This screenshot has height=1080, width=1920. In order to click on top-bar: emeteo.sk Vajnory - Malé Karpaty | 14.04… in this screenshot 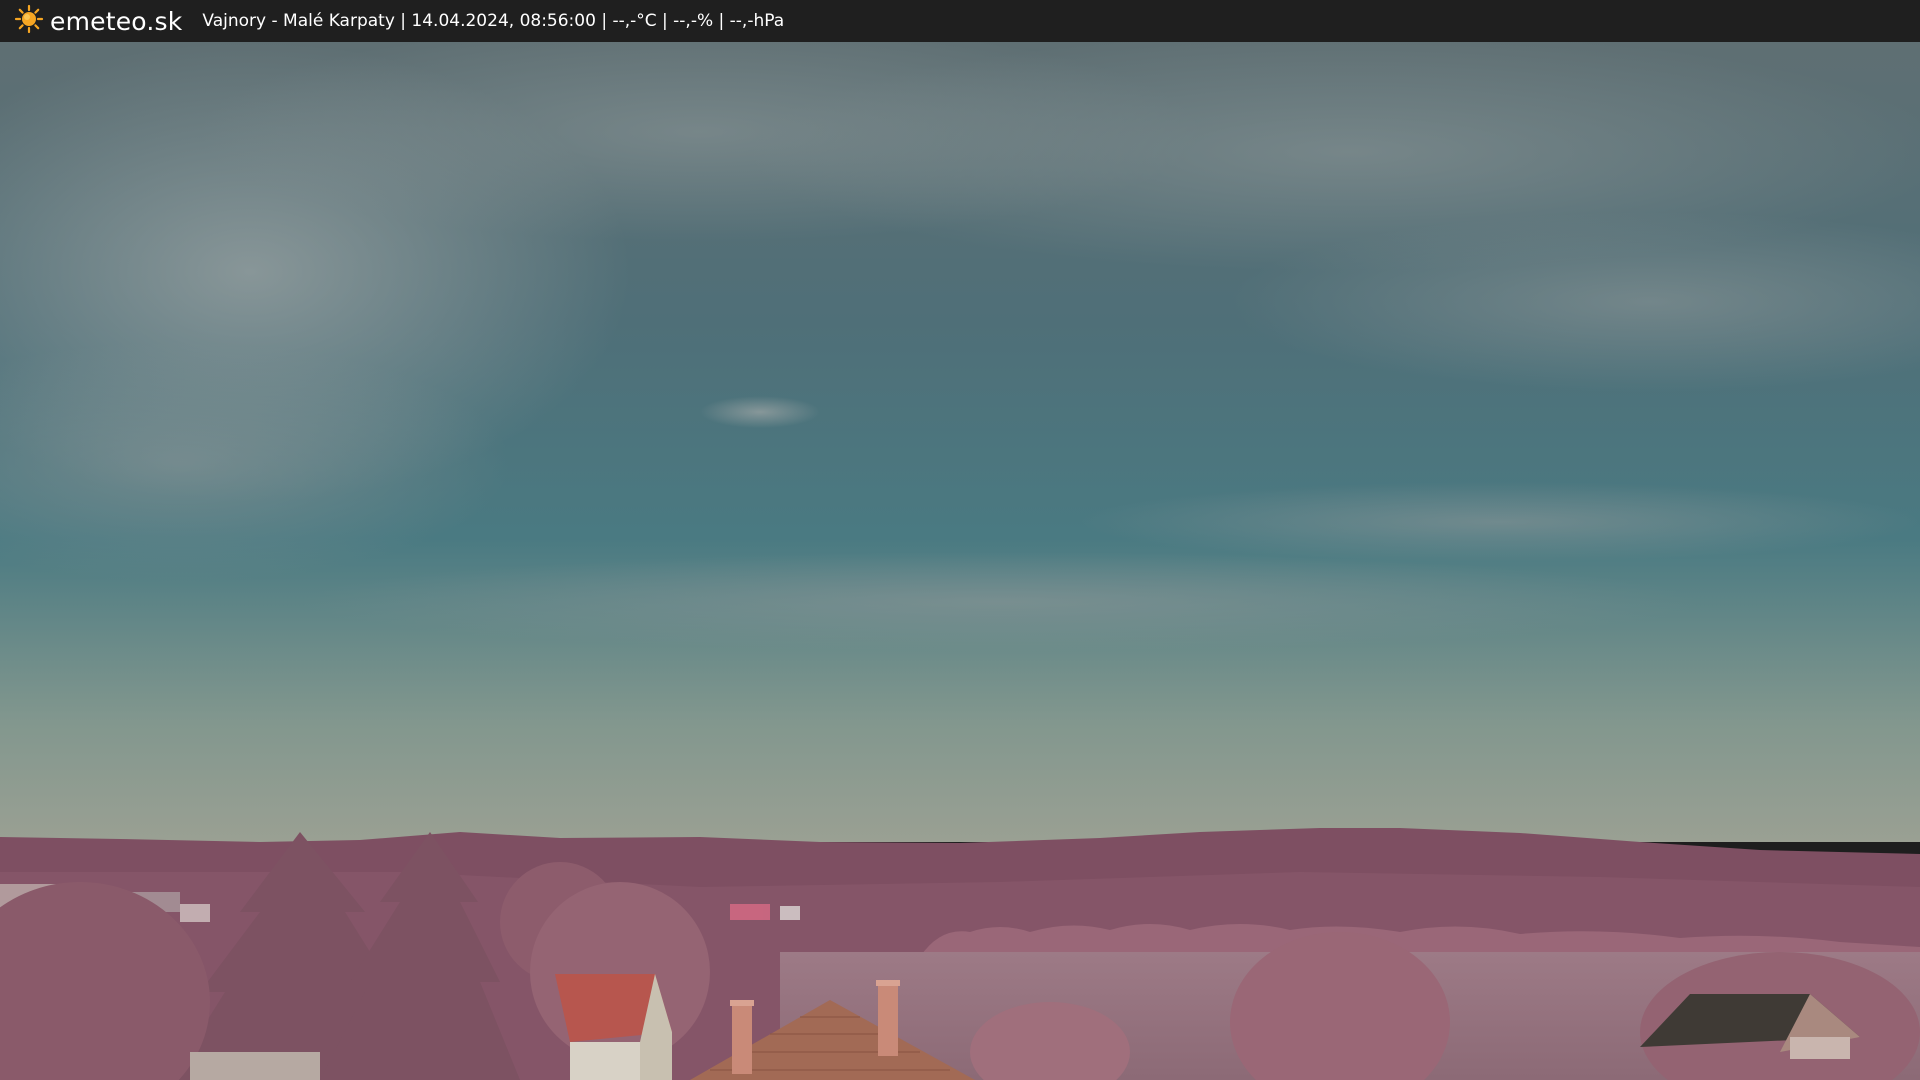, I will do `click(960, 21)`.